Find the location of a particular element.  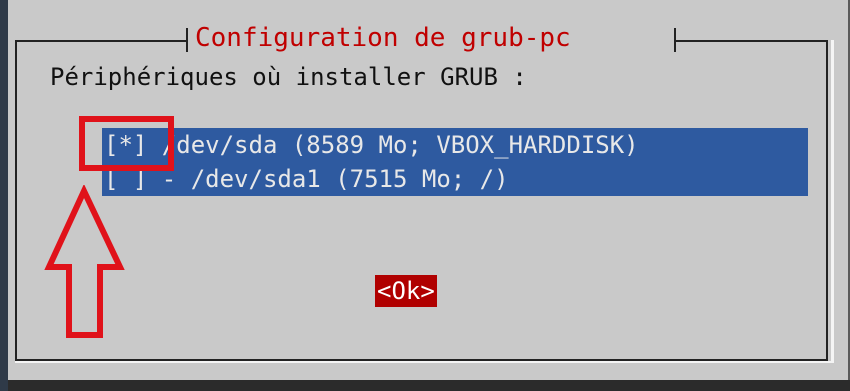

dialog-shadow is located at coordinates (429, 385).